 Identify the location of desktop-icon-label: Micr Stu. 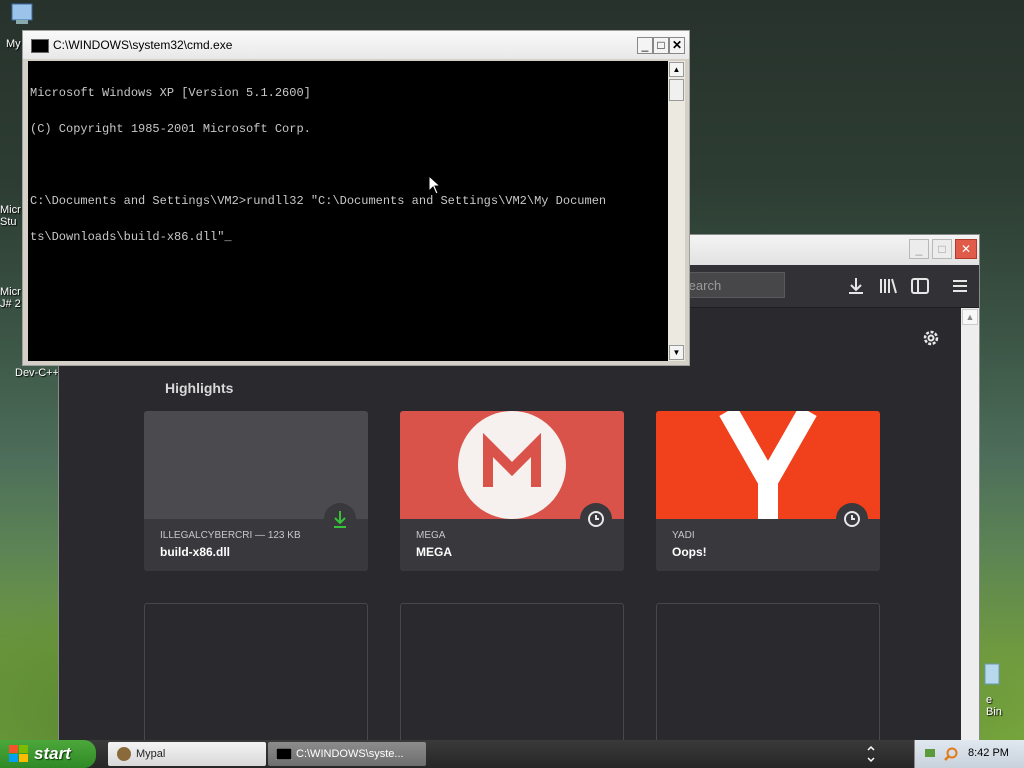
(10, 216).